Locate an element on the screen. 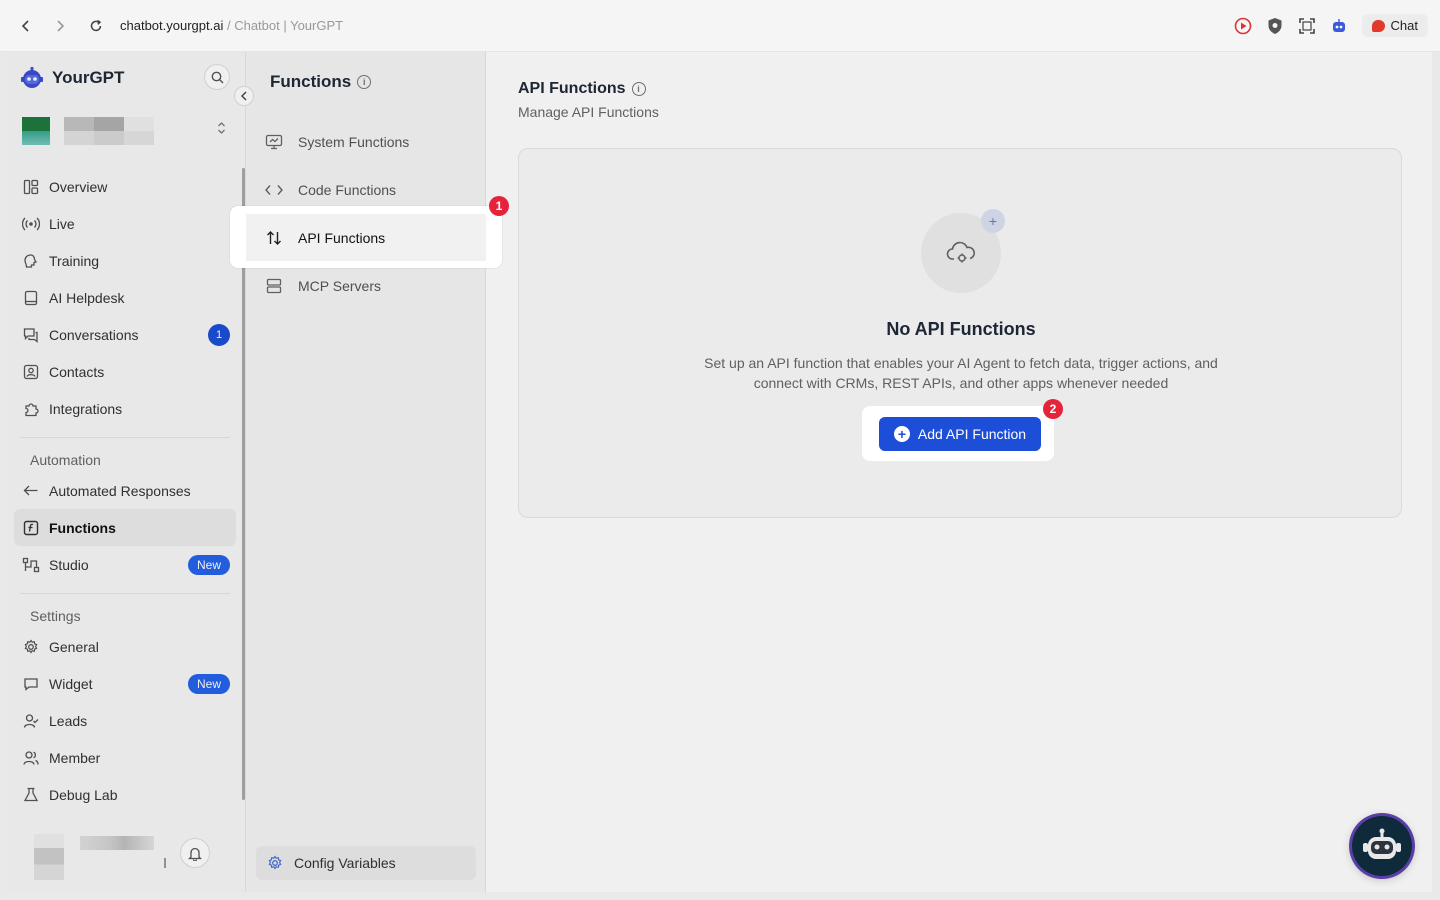 This screenshot has width=1440, height=900. config-variables-button: Config Variables is located at coordinates (366, 863).